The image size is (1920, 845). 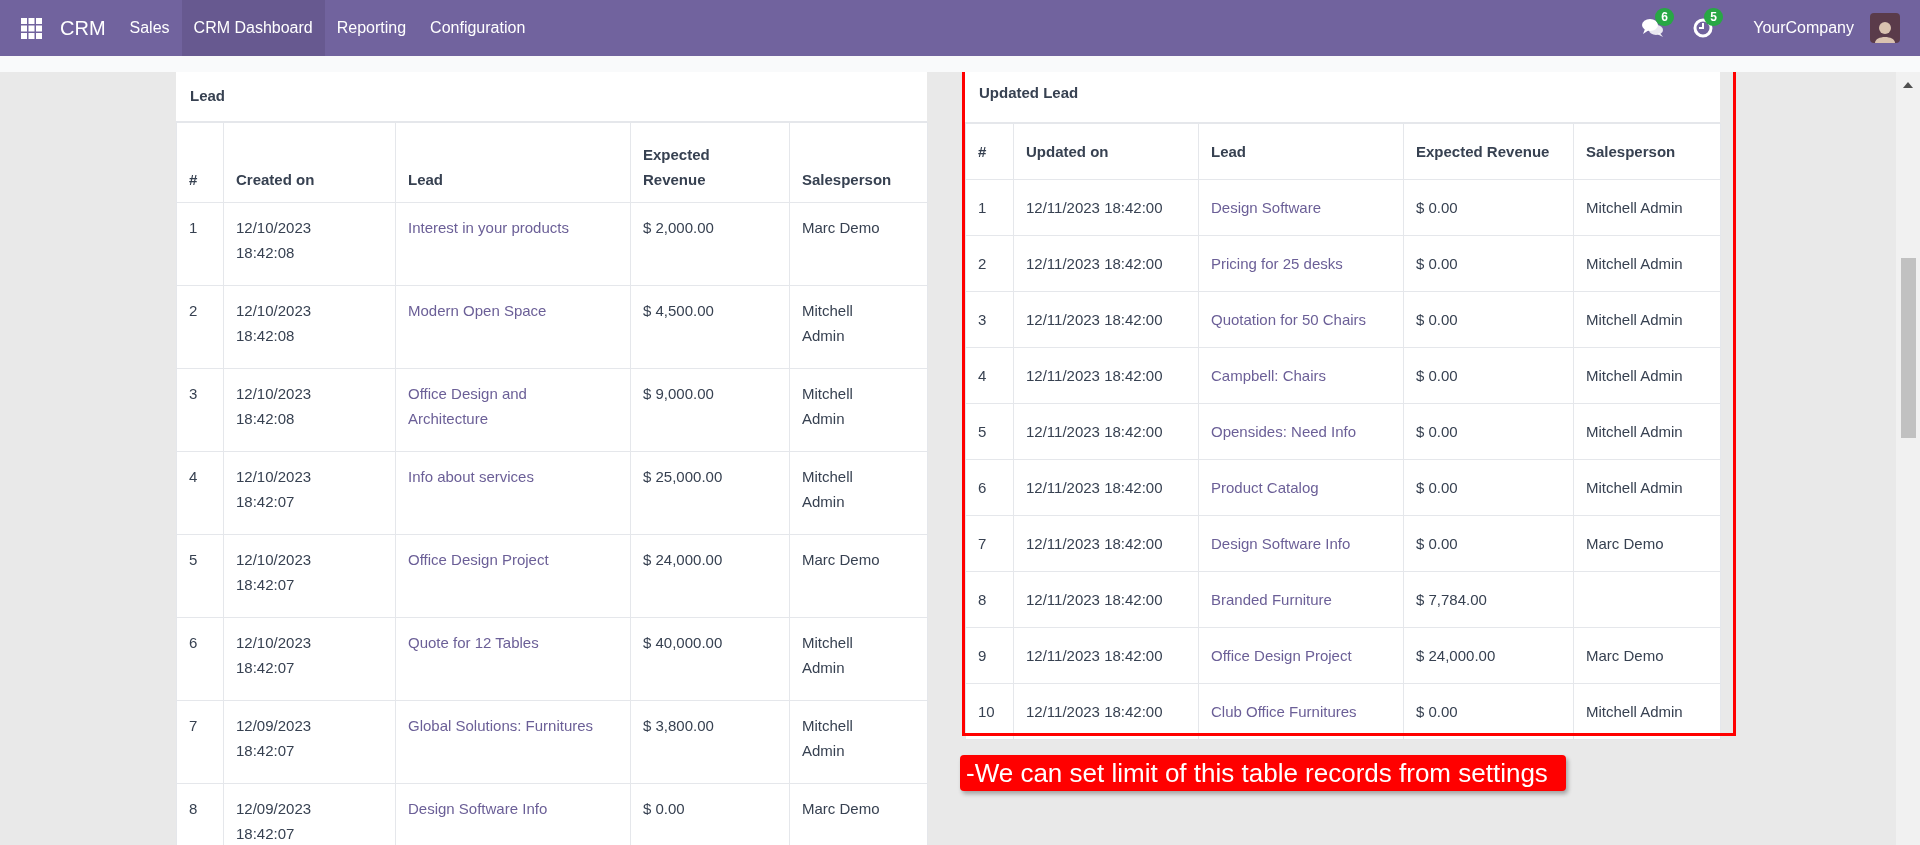 I want to click on table-cell-text: 9, so click(x=983, y=656).